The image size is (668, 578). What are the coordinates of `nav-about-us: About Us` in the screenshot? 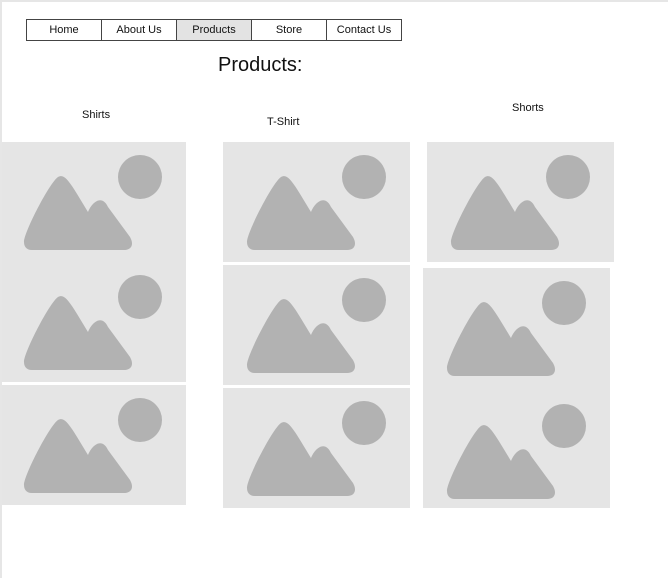 It's located at (139, 30).